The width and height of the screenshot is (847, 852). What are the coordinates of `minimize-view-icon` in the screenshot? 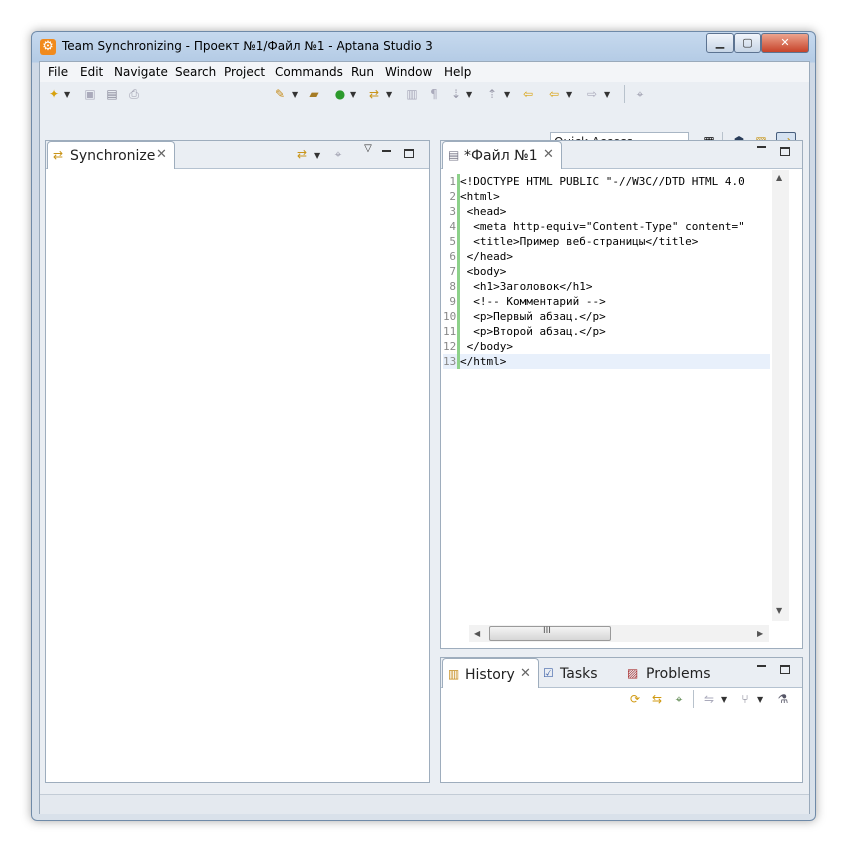 It's located at (387, 149).